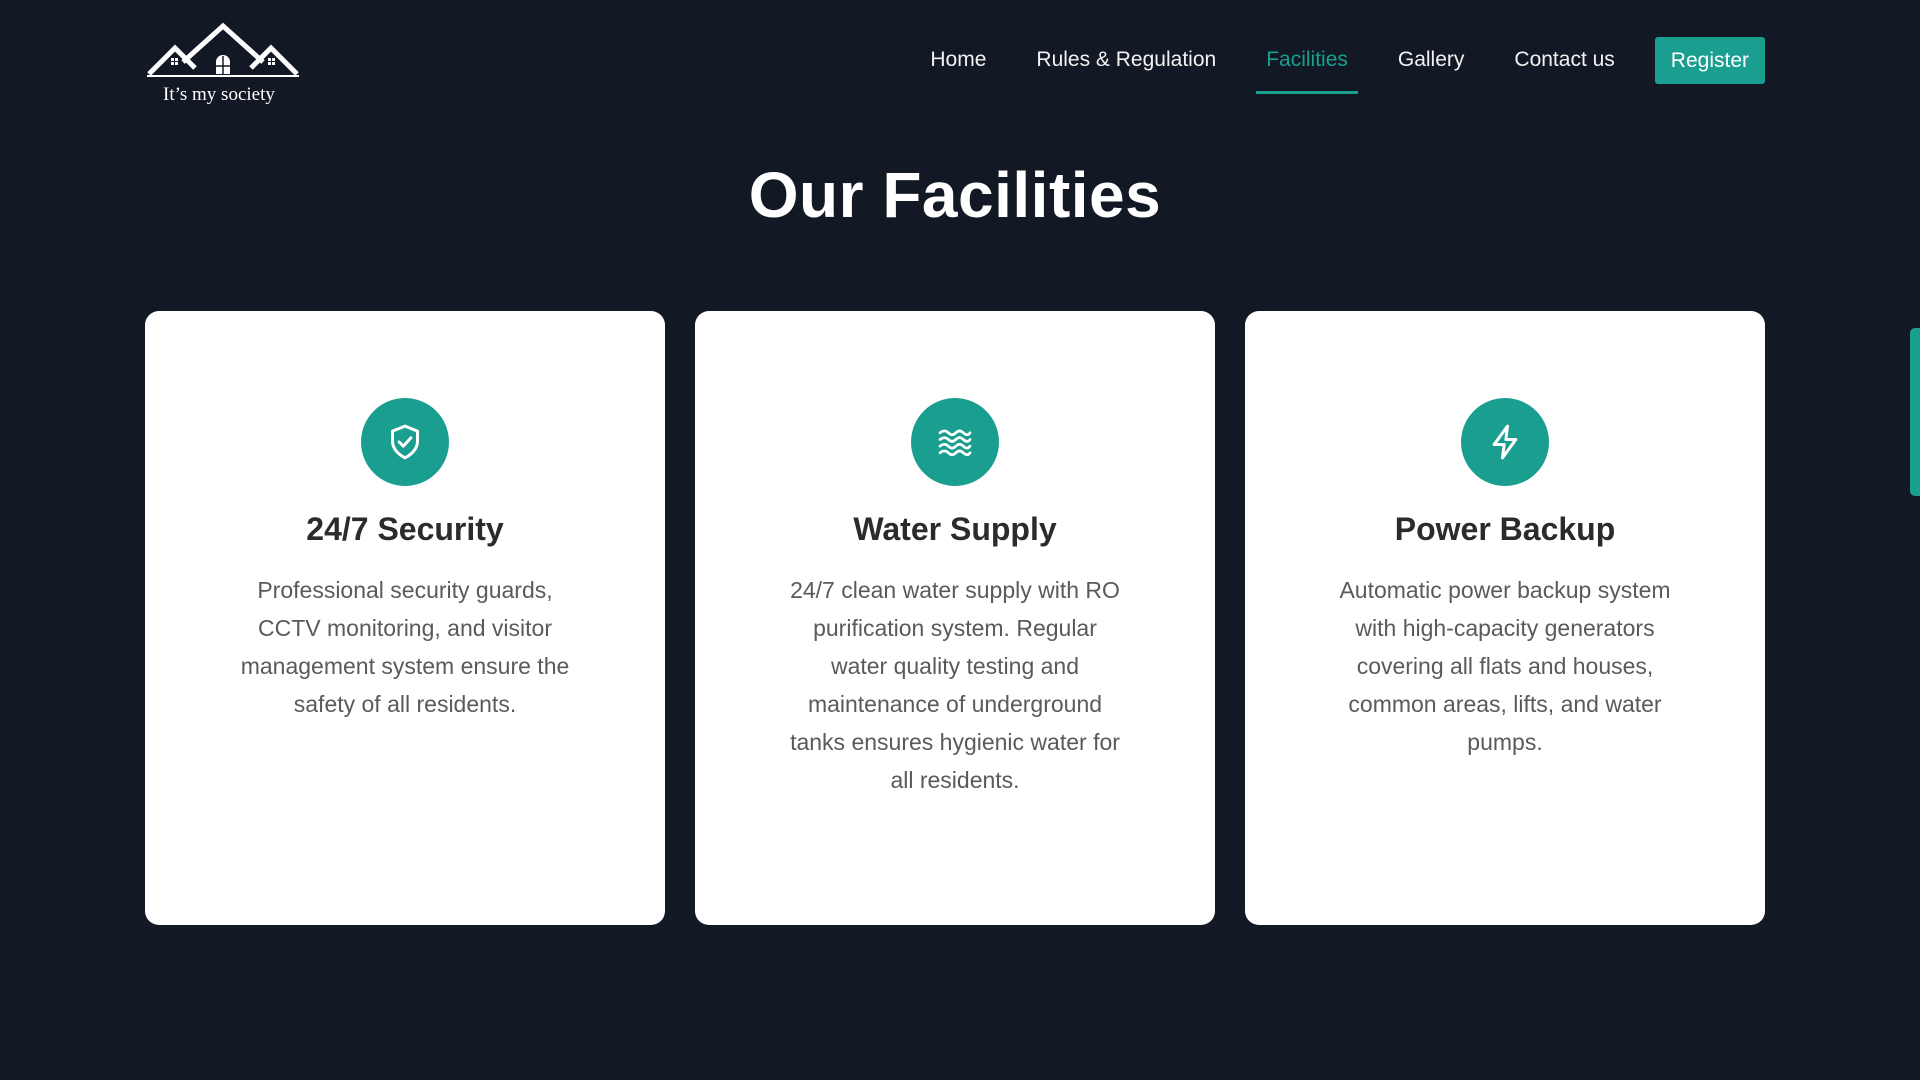 This screenshot has height=1080, width=1920. What do you see at coordinates (405, 529) in the screenshot?
I see `facility-title: 24/7 Security` at bounding box center [405, 529].